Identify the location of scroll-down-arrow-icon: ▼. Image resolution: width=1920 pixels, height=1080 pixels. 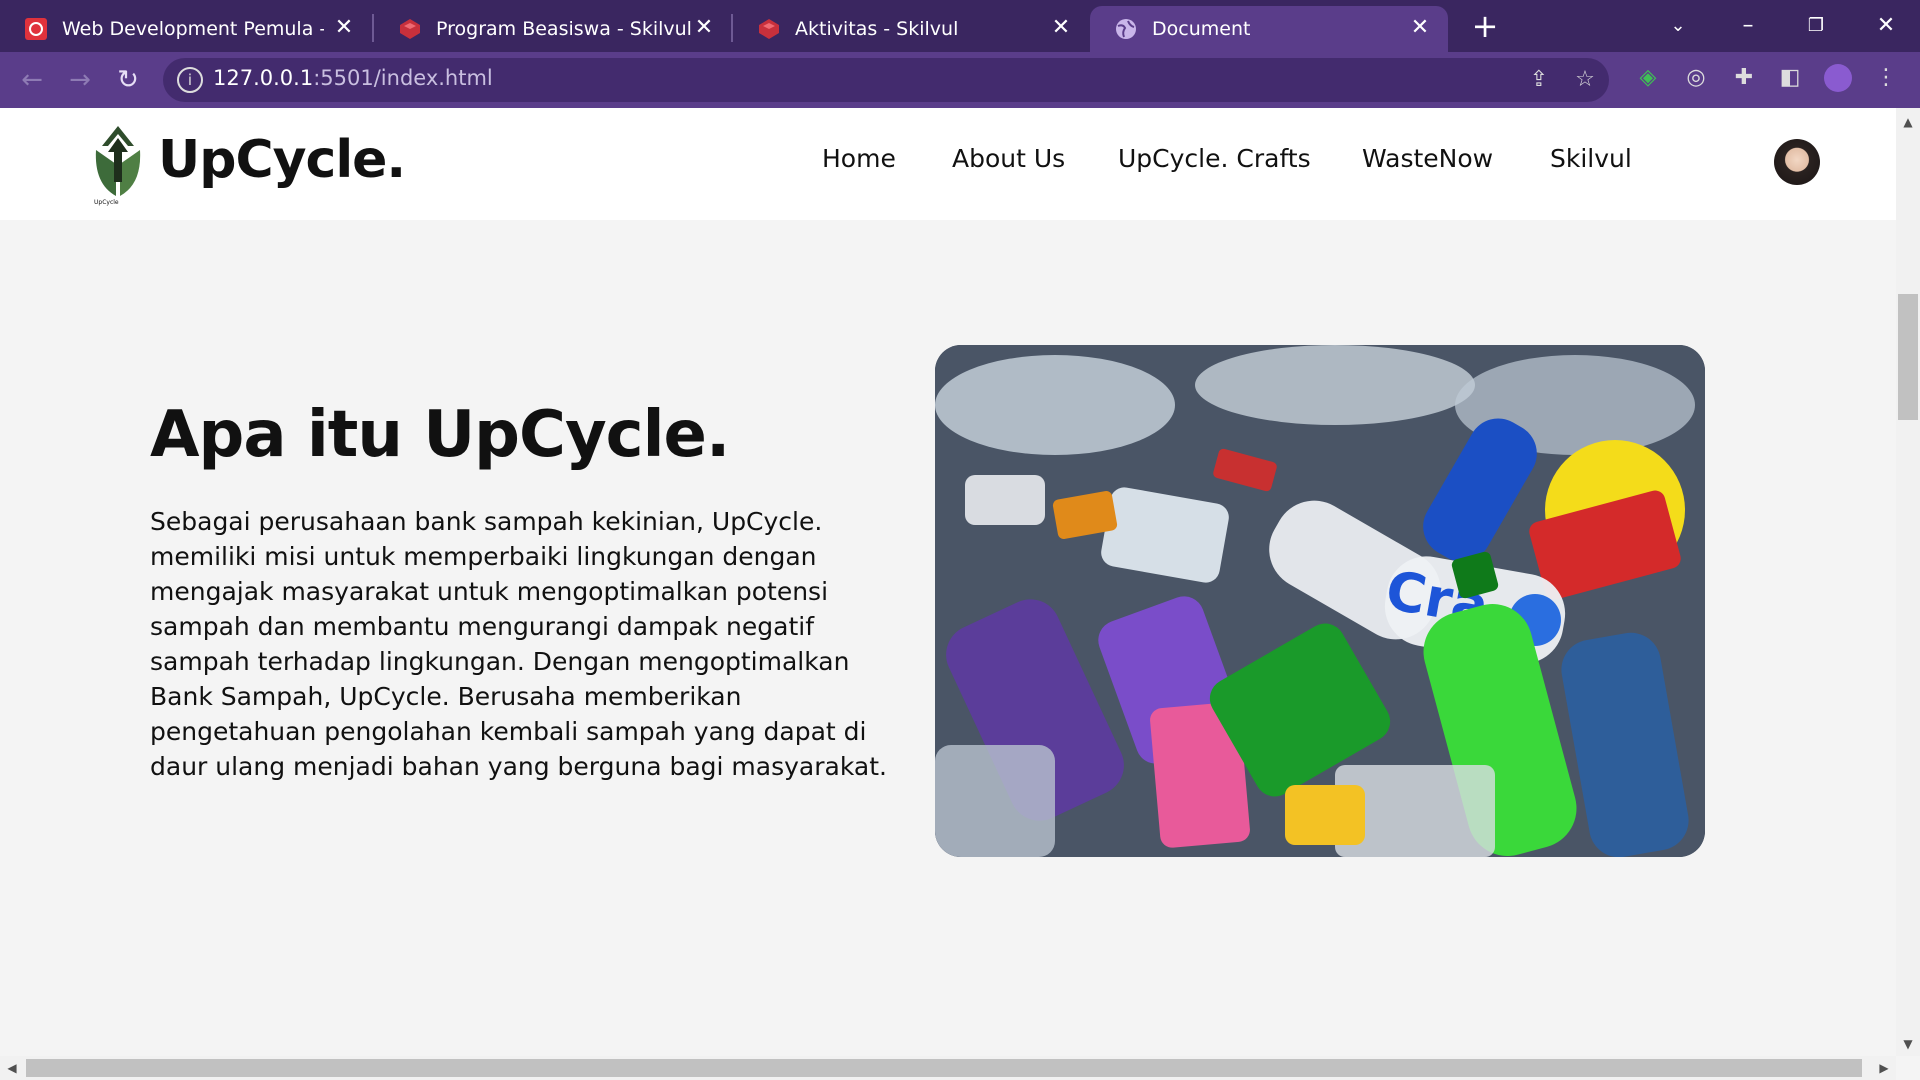
(1908, 1044).